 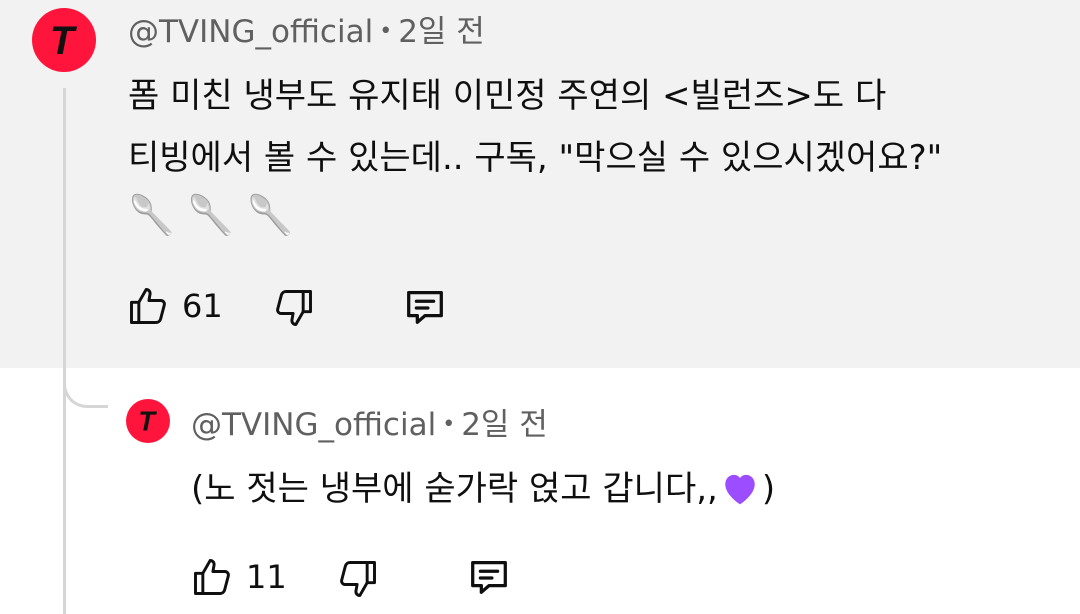 What do you see at coordinates (535, 158) in the screenshot?
I see `comment-text-line-2: 티빙에서 볼 수 있는데.. 구독, "막으실 수 있으시겠어요?"` at bounding box center [535, 158].